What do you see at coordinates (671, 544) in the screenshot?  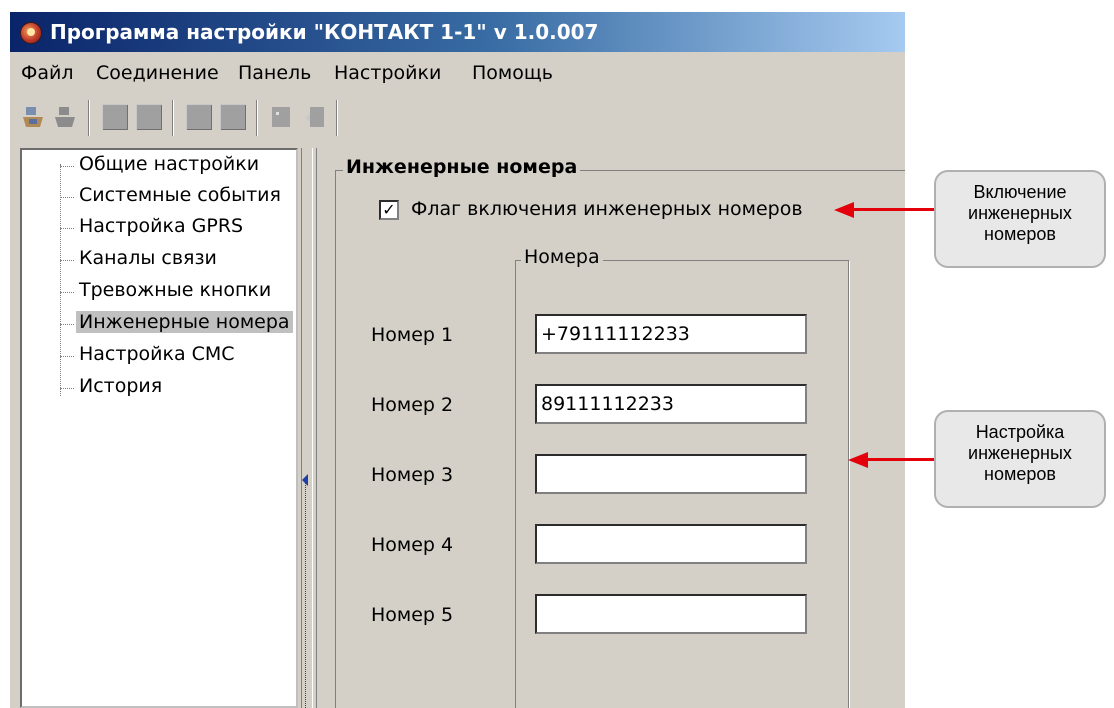 I see `number-4-input` at bounding box center [671, 544].